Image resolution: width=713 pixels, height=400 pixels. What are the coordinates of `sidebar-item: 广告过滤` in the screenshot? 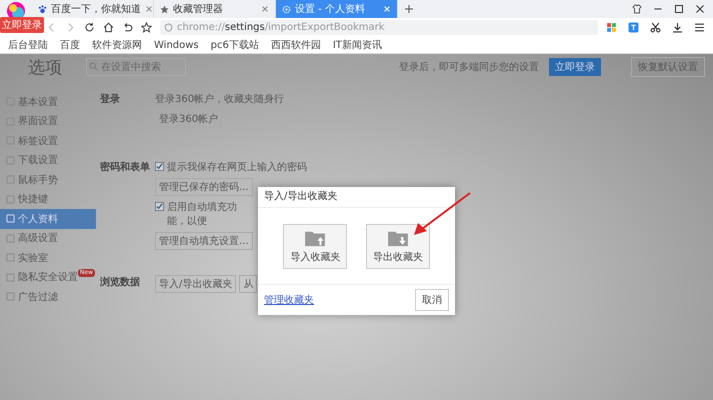 It's located at (48, 296).